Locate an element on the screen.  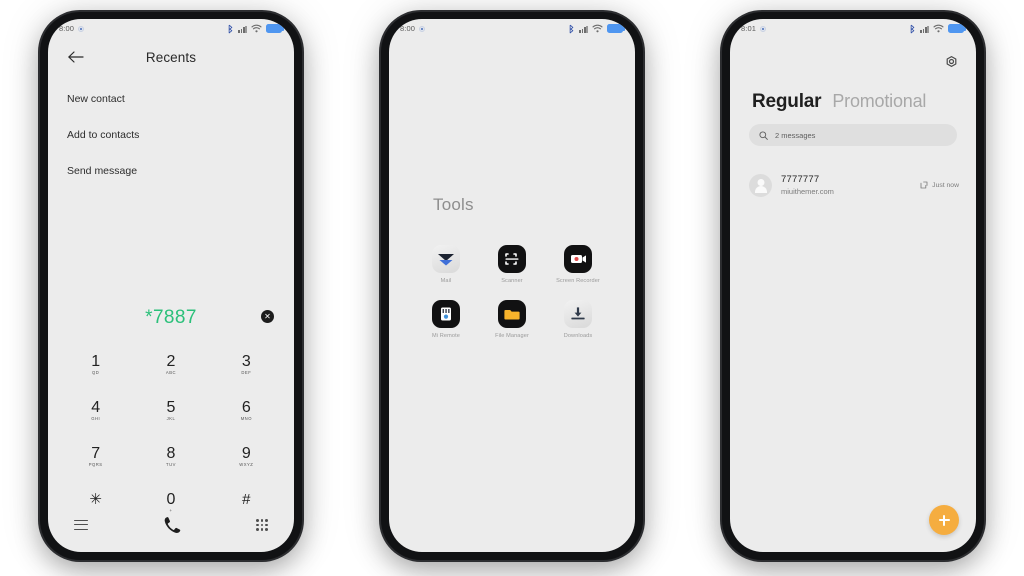
key-digit: 4 is located at coordinates (96, 407).